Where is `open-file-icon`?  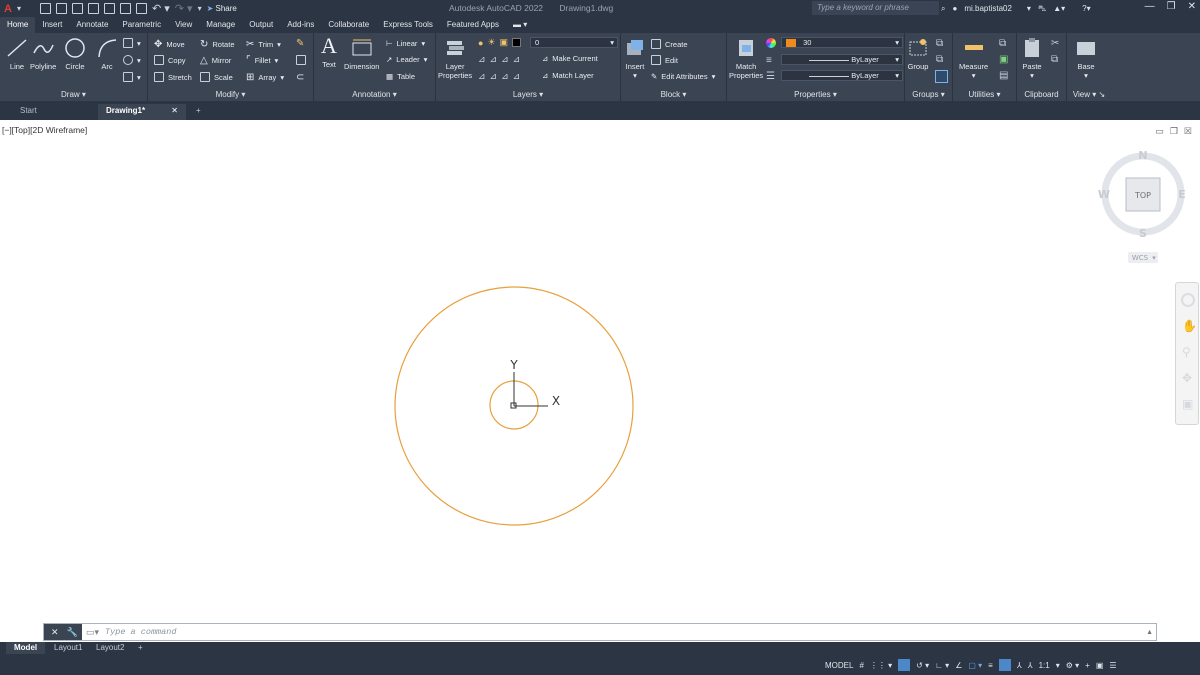
open-file-icon is located at coordinates (61, 8).